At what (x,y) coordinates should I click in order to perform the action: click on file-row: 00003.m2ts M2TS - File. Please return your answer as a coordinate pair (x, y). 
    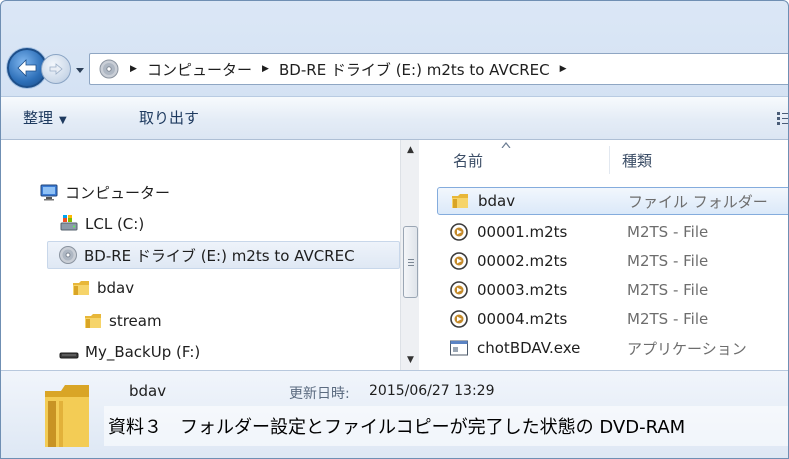
    Looking at the image, I should click on (612, 290).